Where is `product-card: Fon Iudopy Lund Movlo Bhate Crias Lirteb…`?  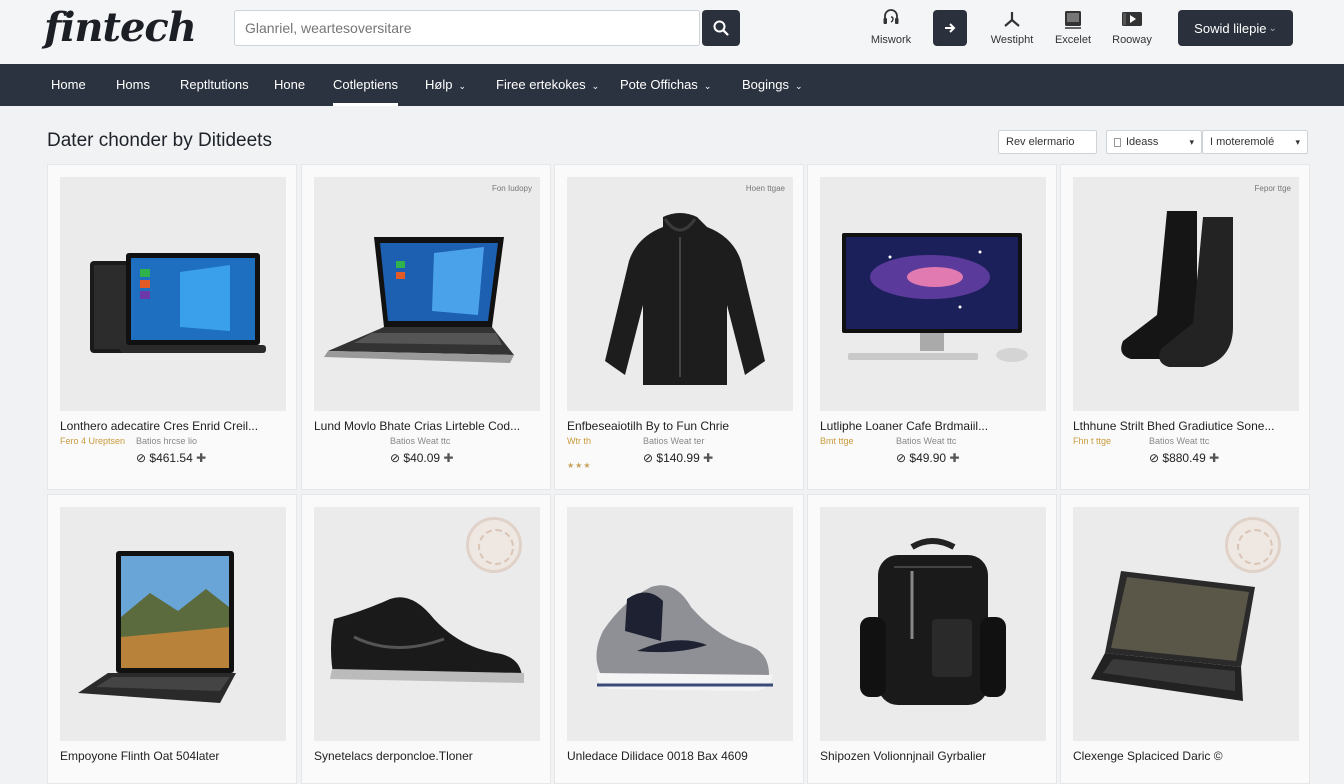 product-card: Fon Iudopy Lund Movlo Bhate Crias Lirteb… is located at coordinates (426, 327).